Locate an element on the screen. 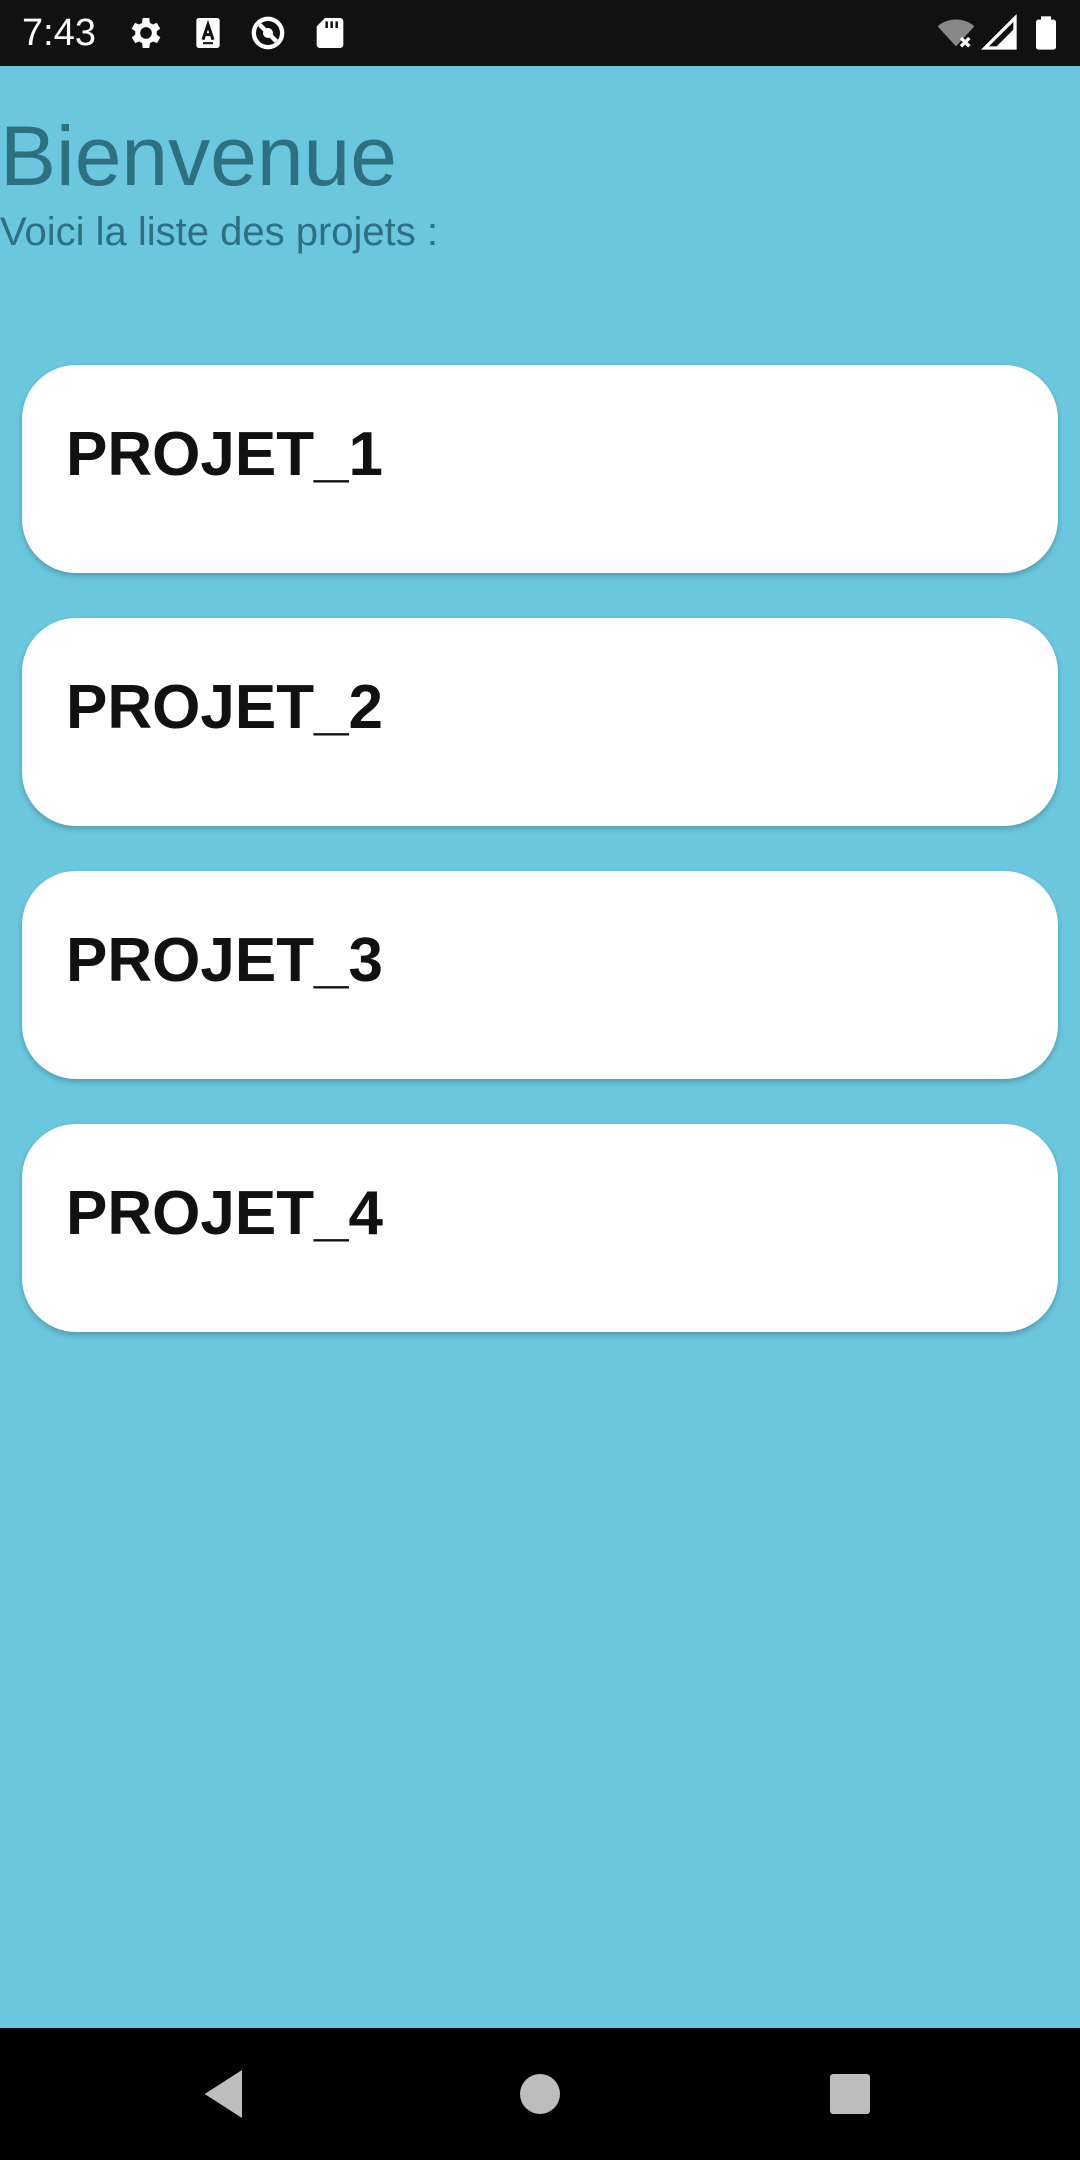 The height and width of the screenshot is (2160, 1080). project-name: PROJET_1 is located at coordinates (225, 454).